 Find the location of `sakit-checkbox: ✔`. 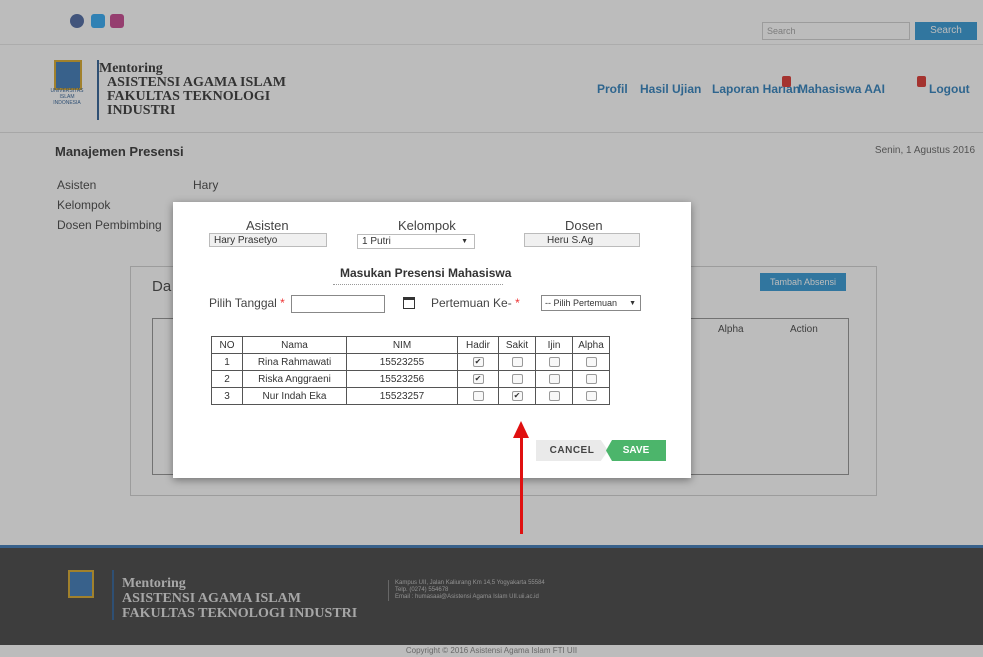

sakit-checkbox: ✔ is located at coordinates (517, 395).